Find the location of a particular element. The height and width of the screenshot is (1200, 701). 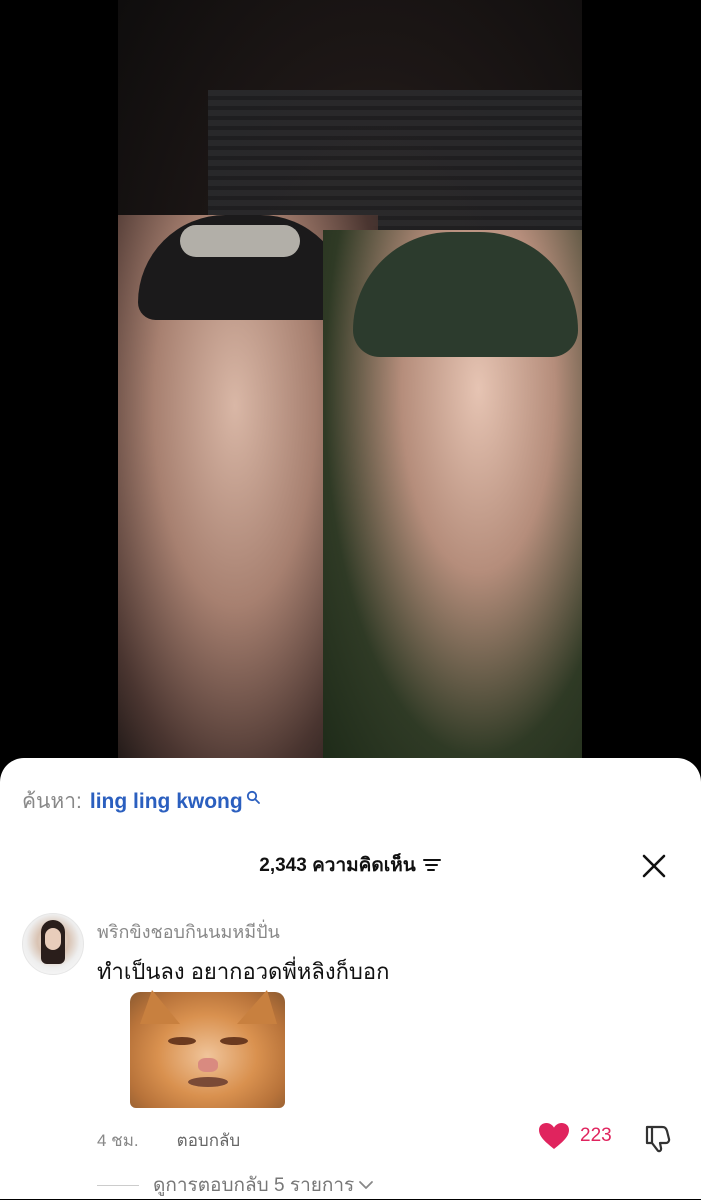

view-replies-button: ดูการตอบกลับ 5 รายการ is located at coordinates (235, 1185).